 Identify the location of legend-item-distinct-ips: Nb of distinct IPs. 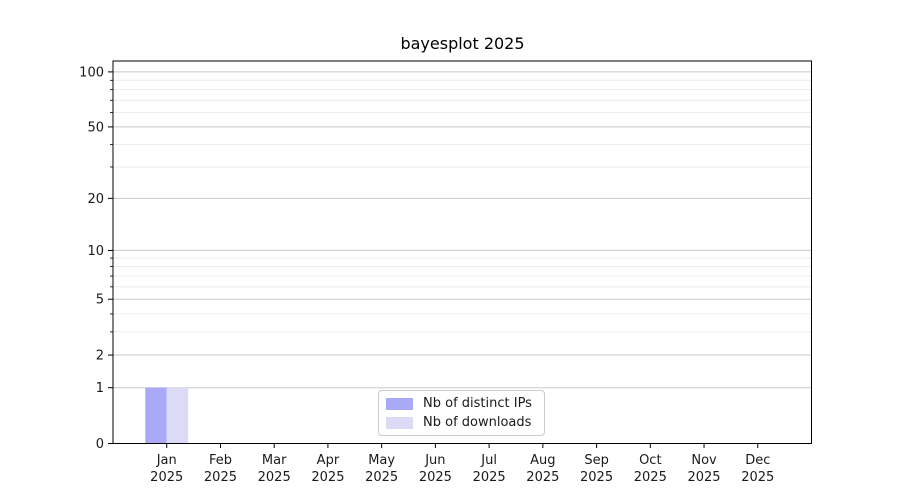
(461, 403).